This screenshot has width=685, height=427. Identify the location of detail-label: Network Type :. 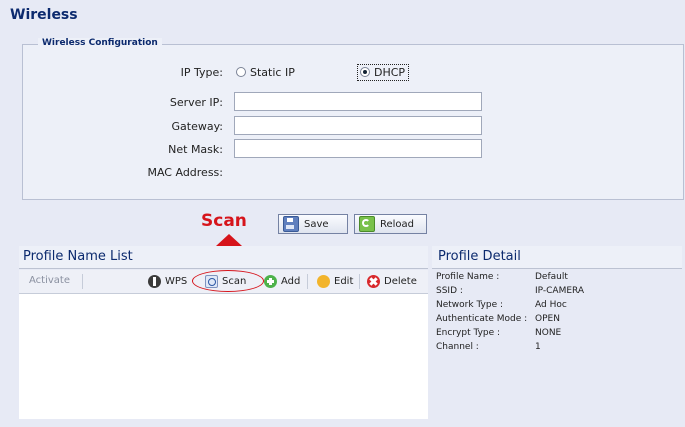
(470, 305).